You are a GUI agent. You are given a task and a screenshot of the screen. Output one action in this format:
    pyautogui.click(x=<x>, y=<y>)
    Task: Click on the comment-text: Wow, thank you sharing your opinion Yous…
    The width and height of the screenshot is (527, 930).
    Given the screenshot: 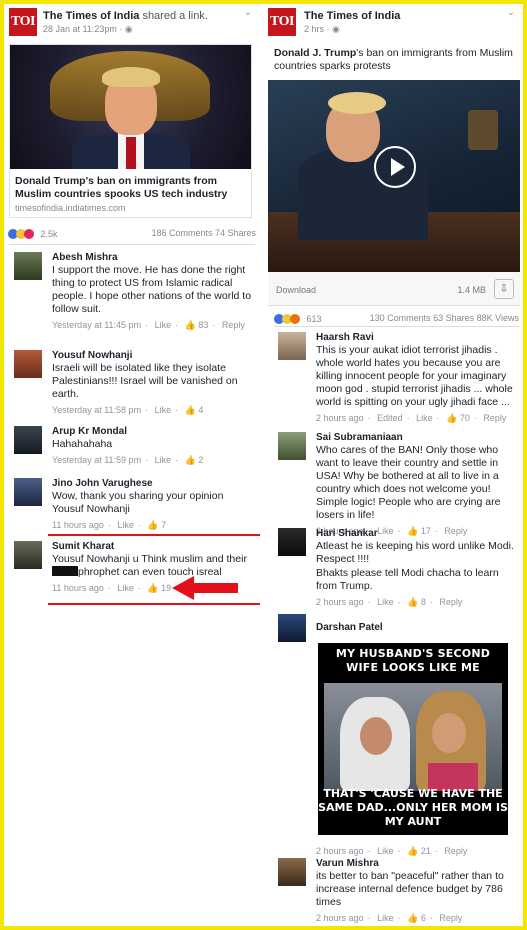 What is the action you would take?
    pyautogui.click(x=138, y=502)
    